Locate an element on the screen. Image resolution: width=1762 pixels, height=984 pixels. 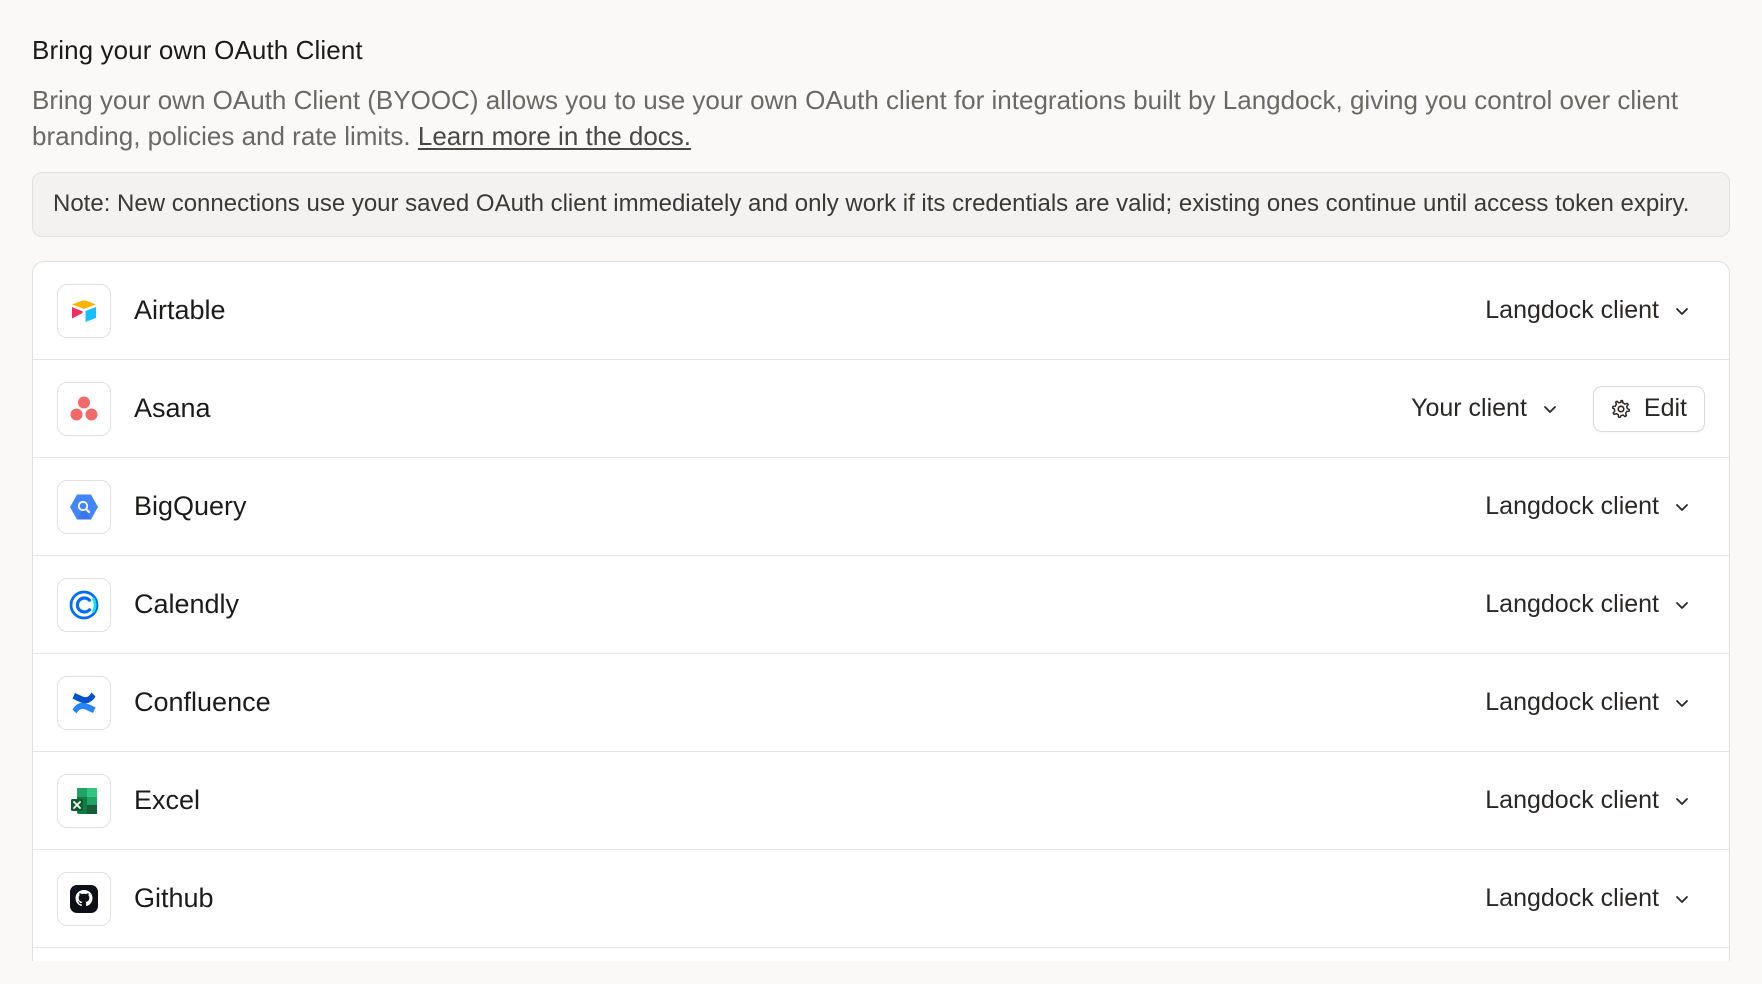
integration-row-confluence: Confluence Langdock client is located at coordinates (881, 703).